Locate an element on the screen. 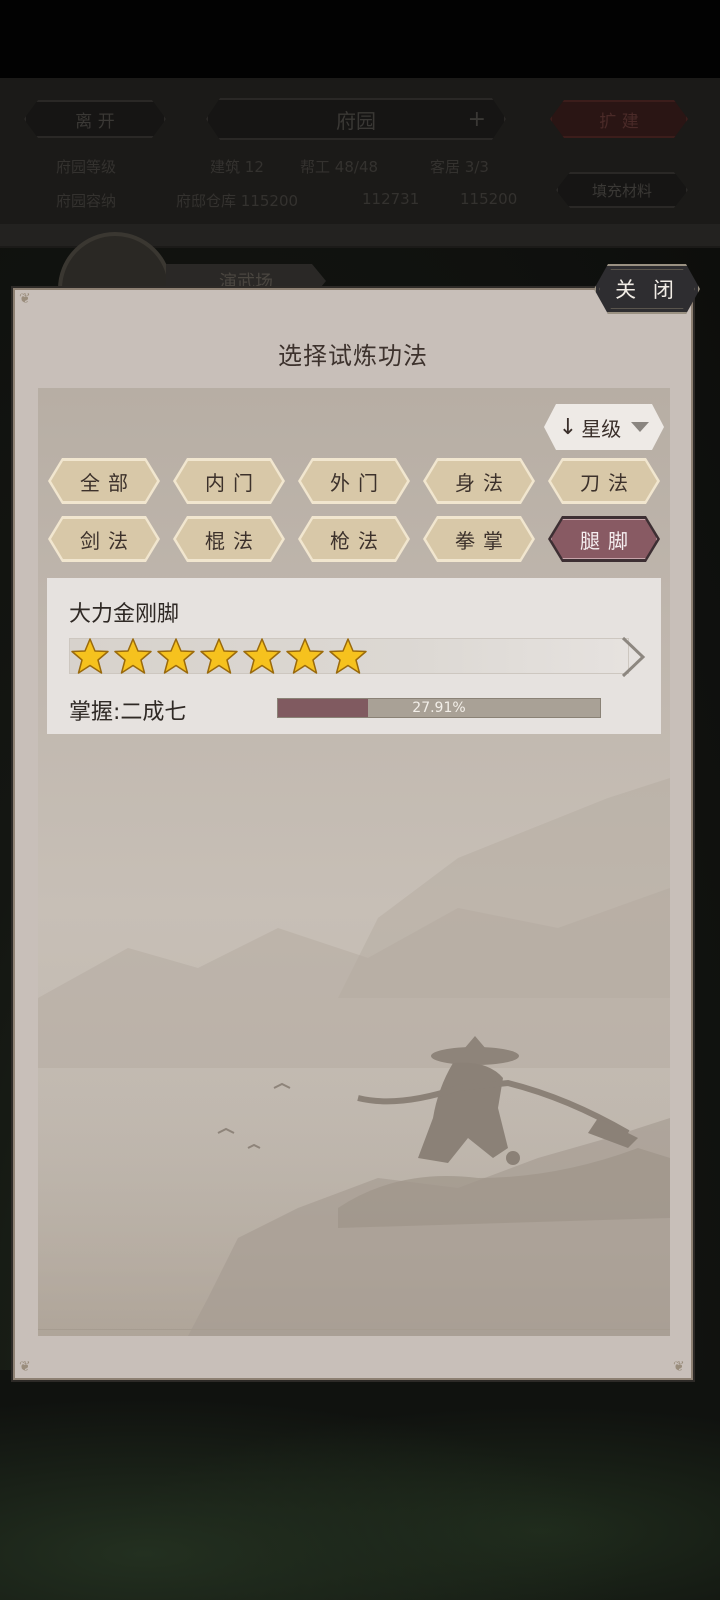  tab-label: 枪法 is located at coordinates (354, 539).